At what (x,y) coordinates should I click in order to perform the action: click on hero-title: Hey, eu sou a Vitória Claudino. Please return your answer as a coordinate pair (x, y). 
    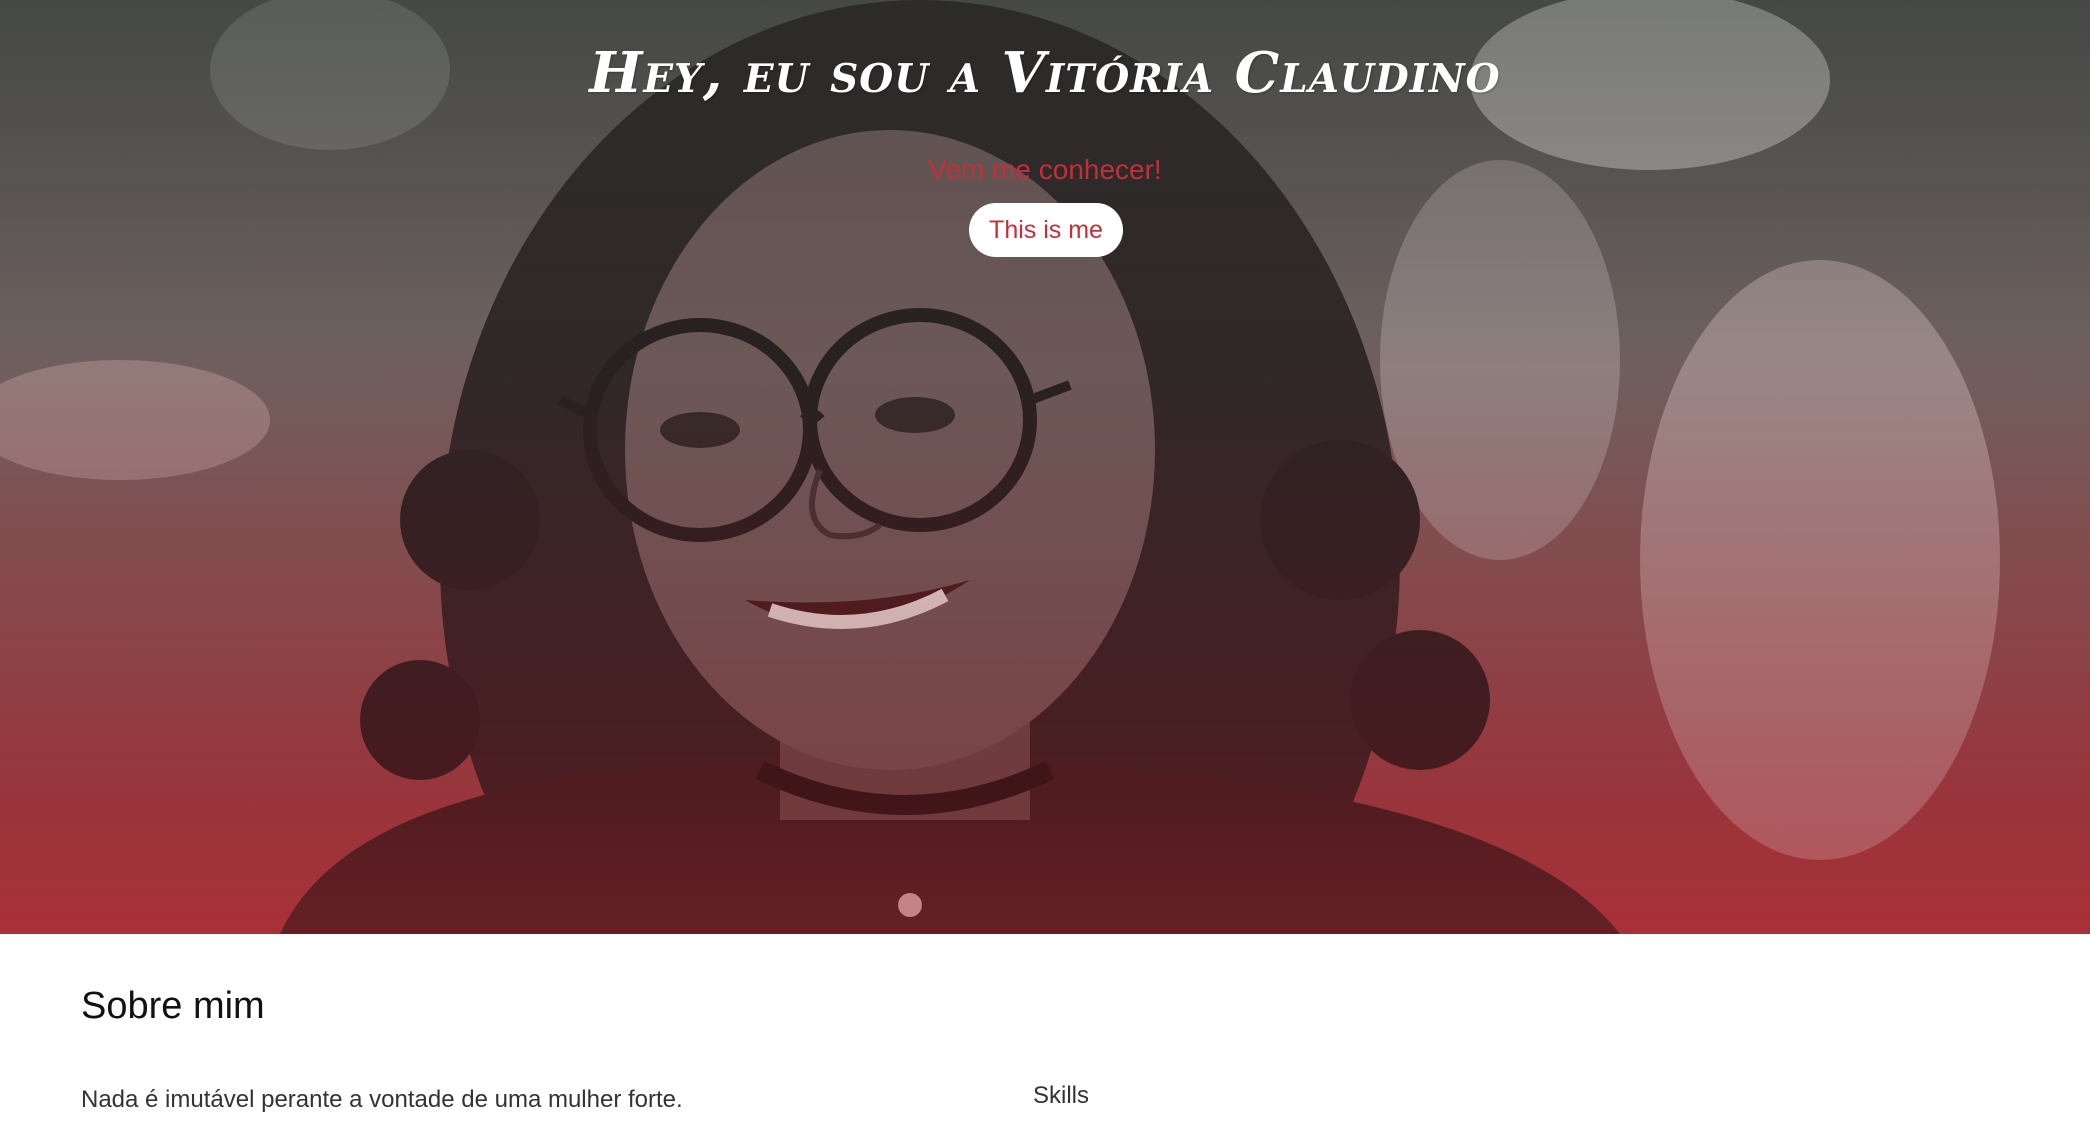
    Looking at the image, I should click on (1045, 73).